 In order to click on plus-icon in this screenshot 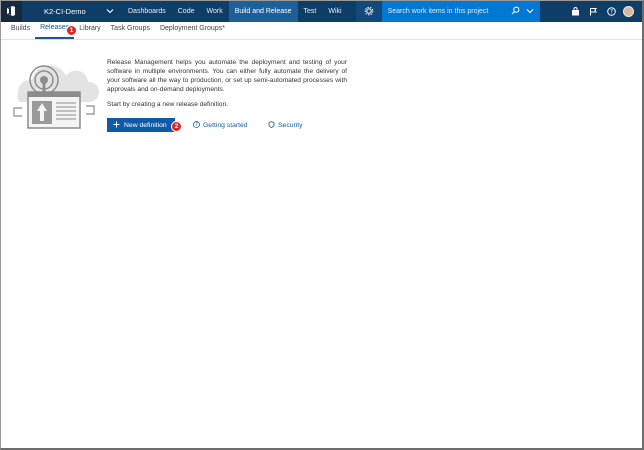, I will do `click(116, 125)`.